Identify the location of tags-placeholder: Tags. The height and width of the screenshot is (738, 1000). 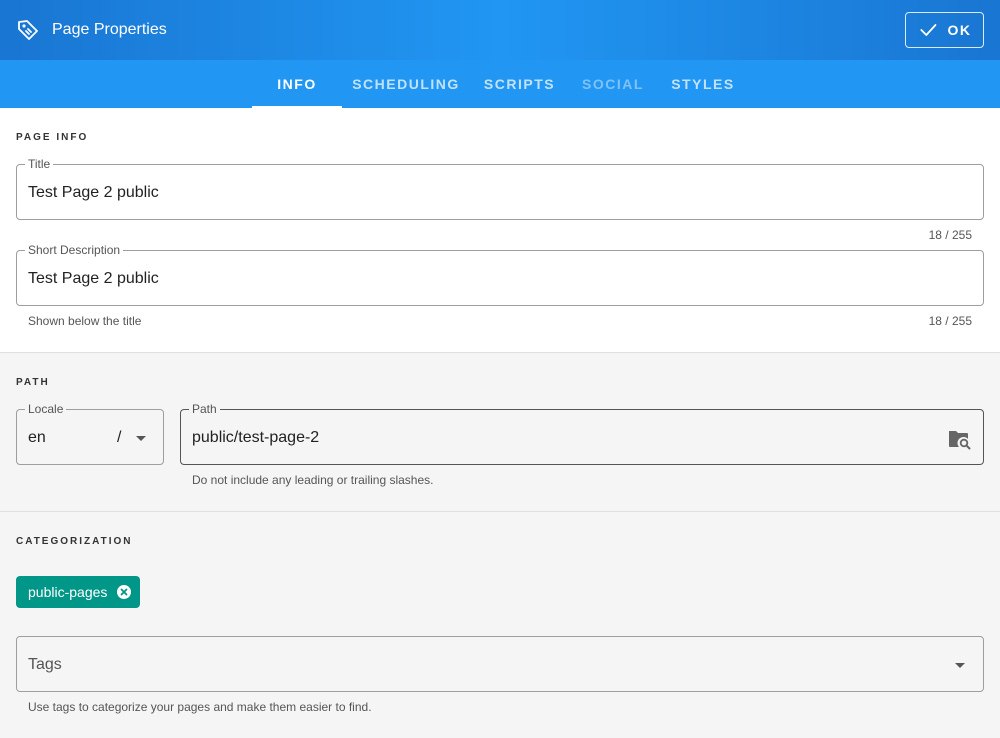
(45, 664).